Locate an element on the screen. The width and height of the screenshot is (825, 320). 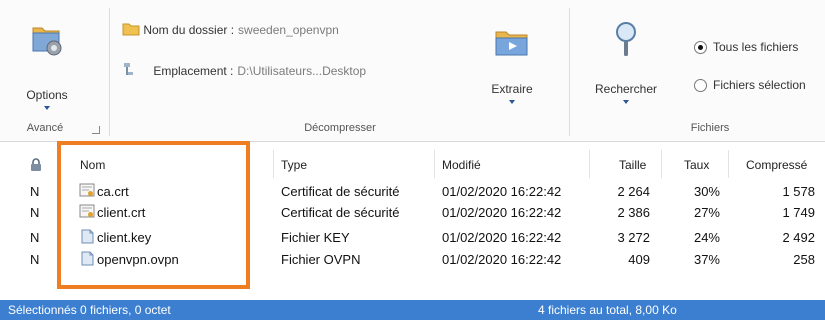
radio-empty-icon is located at coordinates (700, 85).